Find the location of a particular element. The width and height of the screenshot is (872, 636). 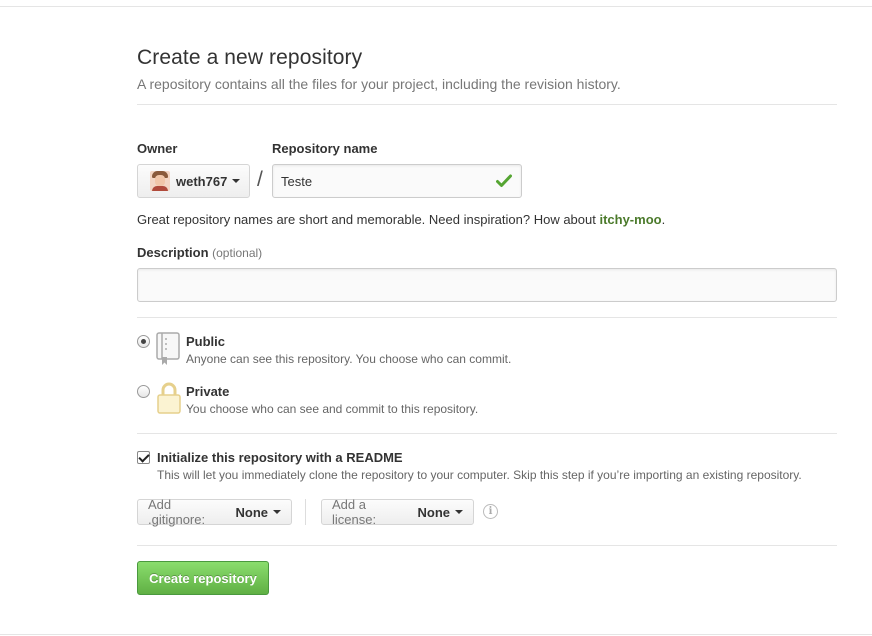

repo-icon is located at coordinates (168, 348).